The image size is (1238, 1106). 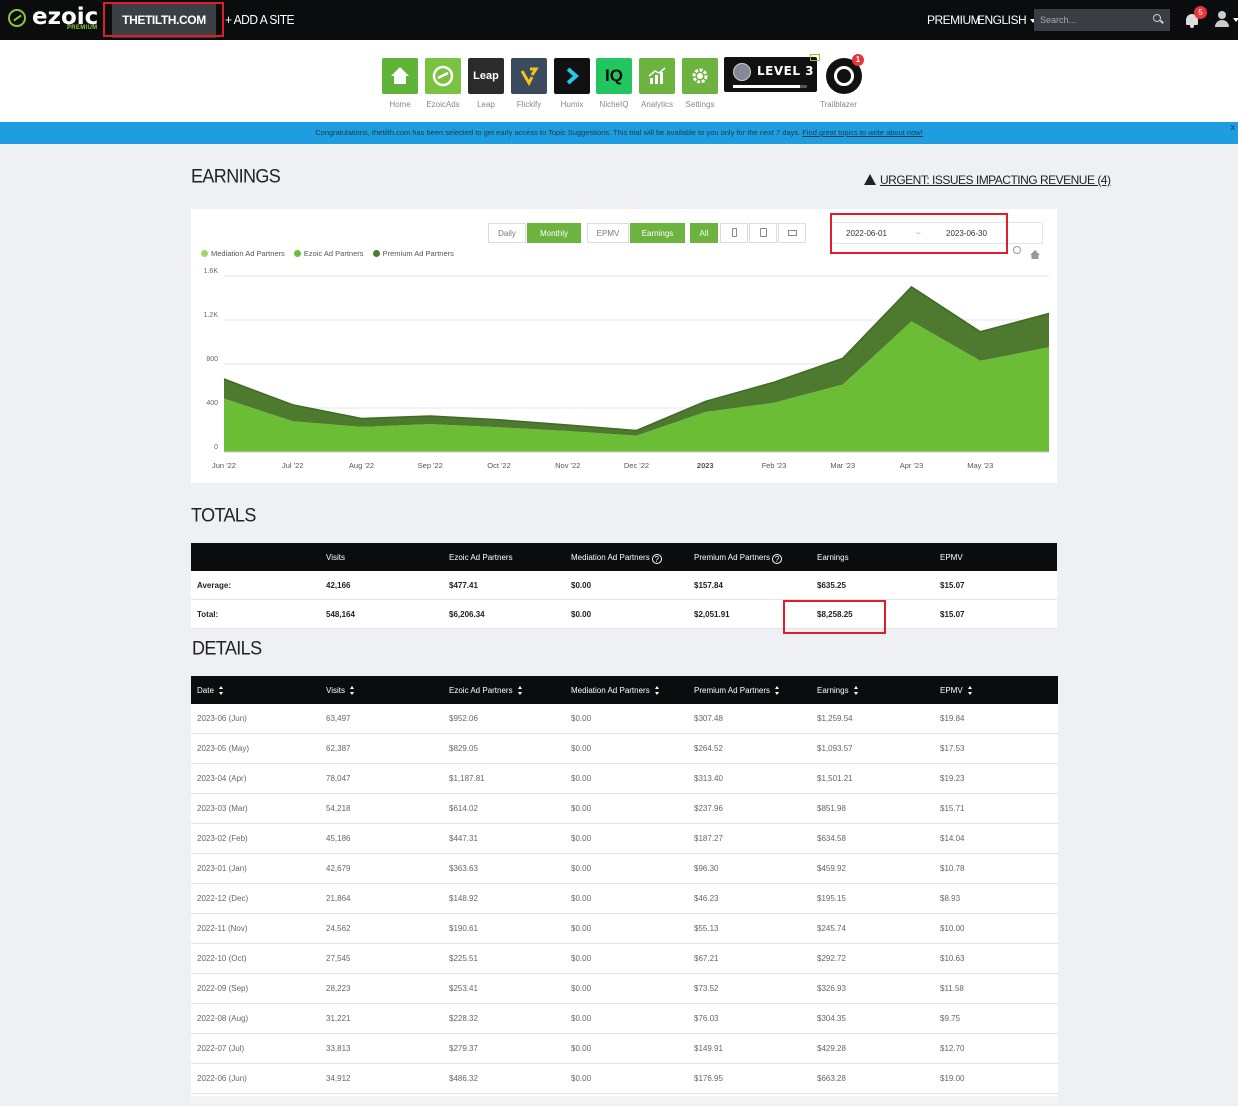 What do you see at coordinates (463, 748) in the screenshot?
I see `table-cell: $829.05` at bounding box center [463, 748].